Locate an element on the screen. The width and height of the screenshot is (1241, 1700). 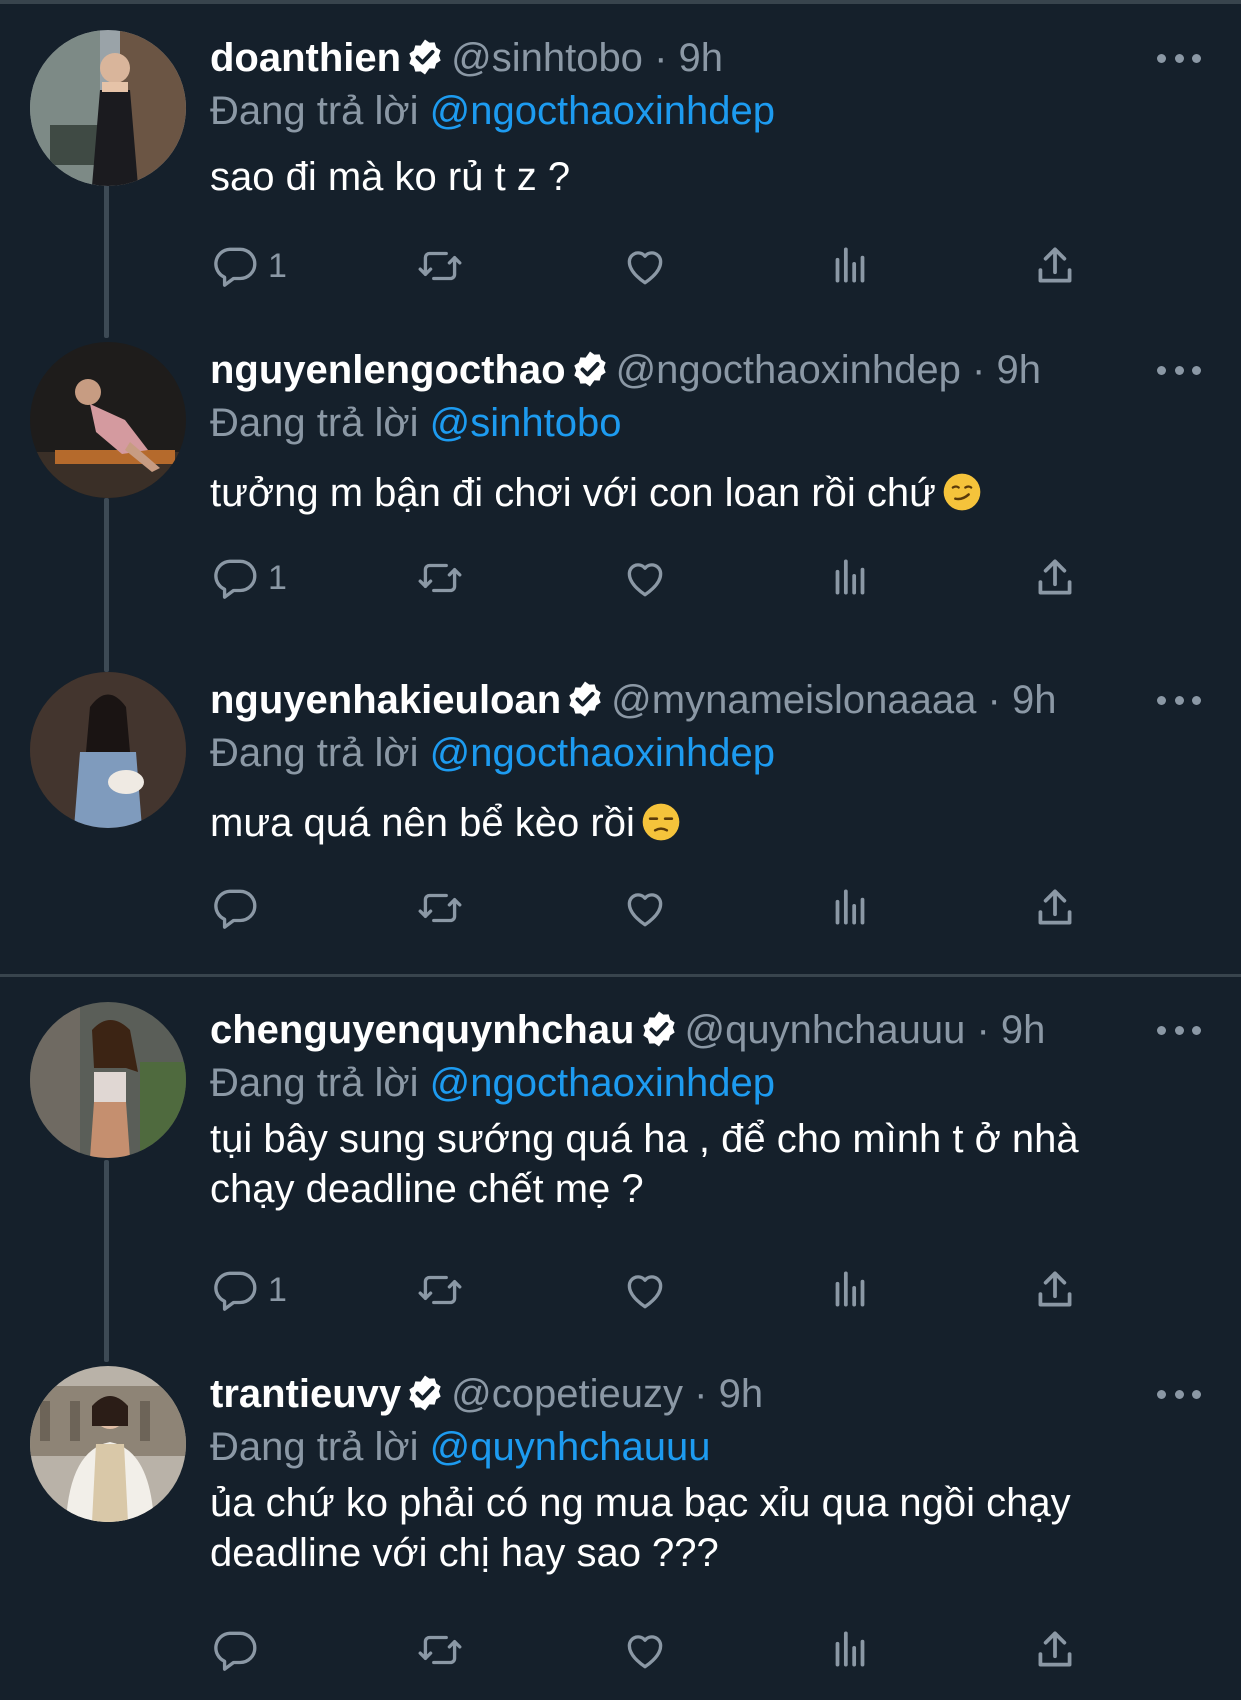
tweet-text: tưởng m bận đi chơi với con loan rồi chứ is located at coordinates (705, 493).